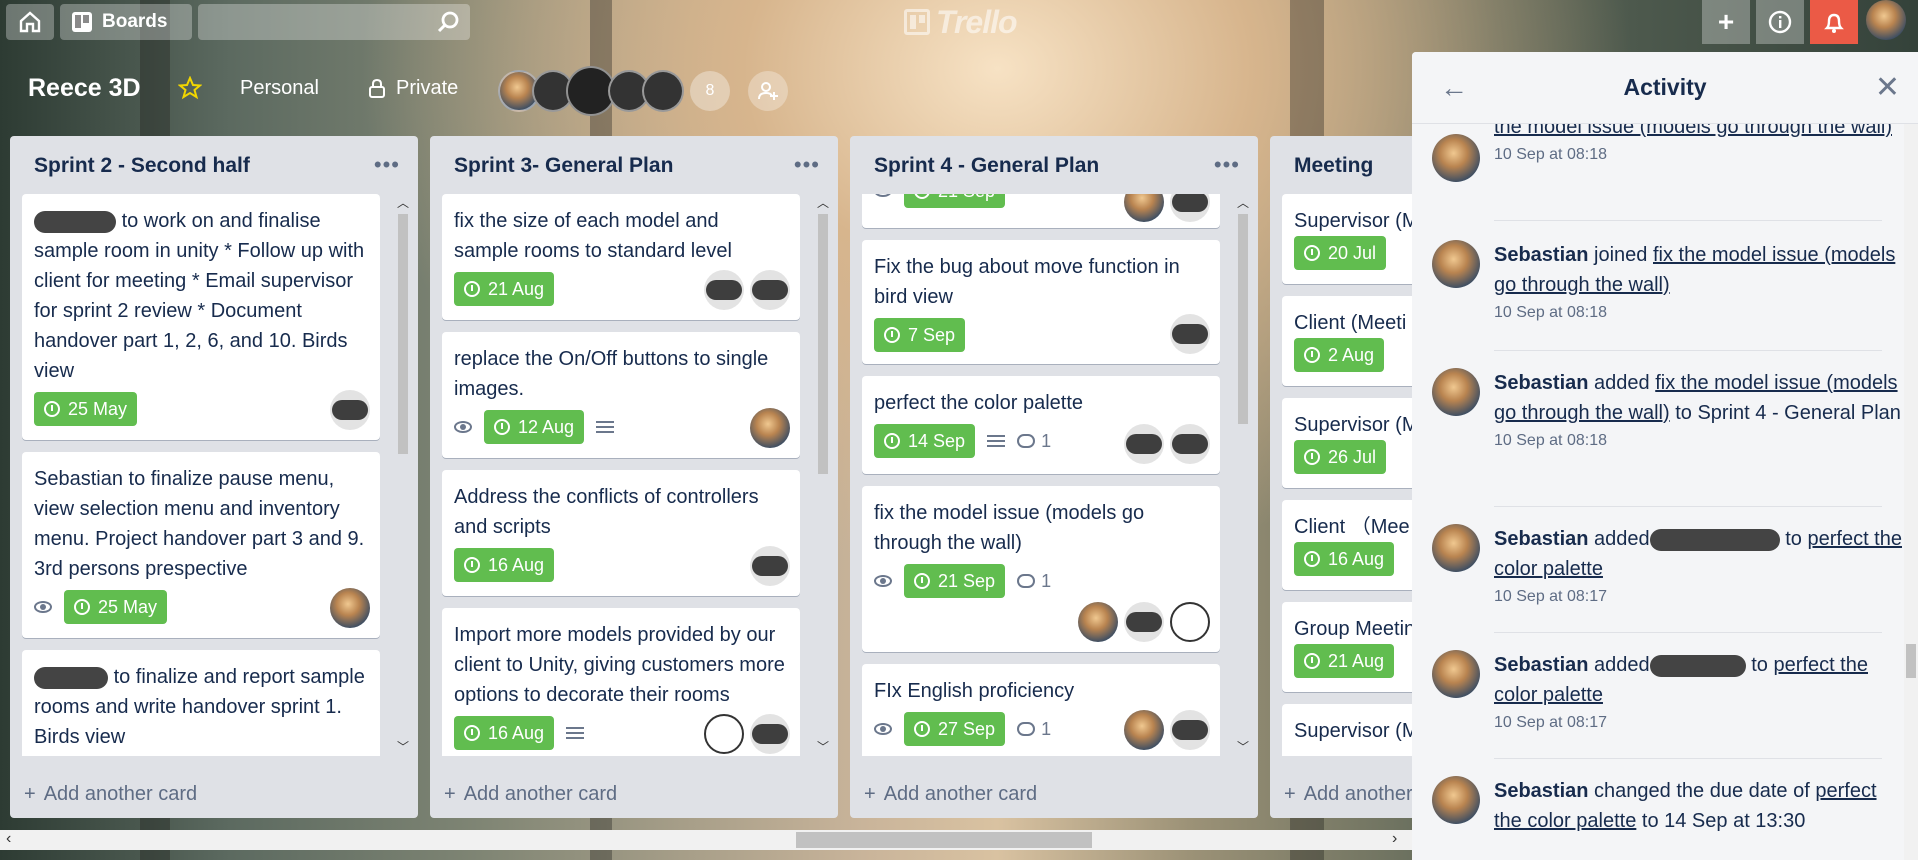 The image size is (1918, 860). What do you see at coordinates (768, 91) in the screenshot?
I see `invite-button` at bounding box center [768, 91].